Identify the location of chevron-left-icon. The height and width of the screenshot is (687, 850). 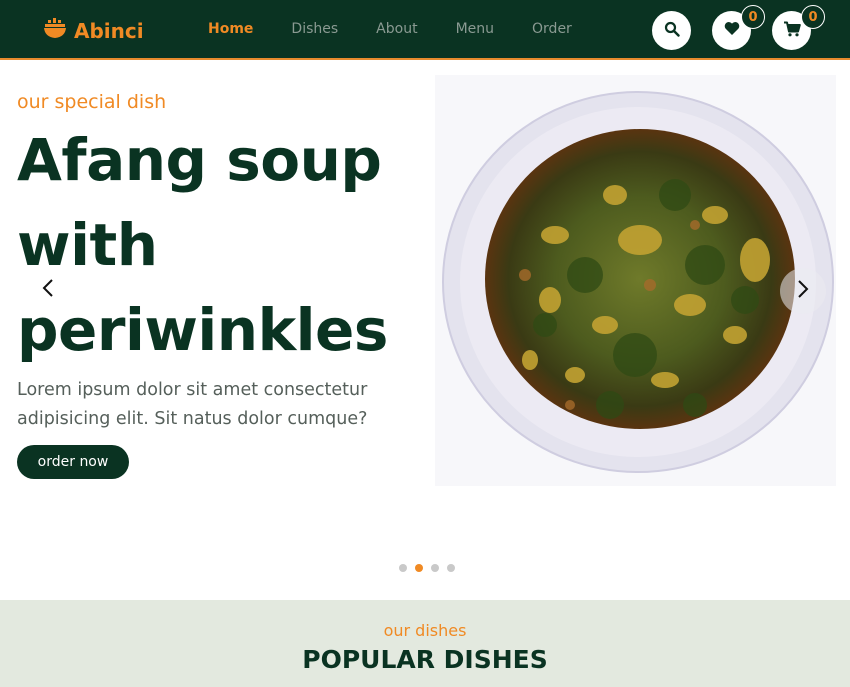
(48, 290).